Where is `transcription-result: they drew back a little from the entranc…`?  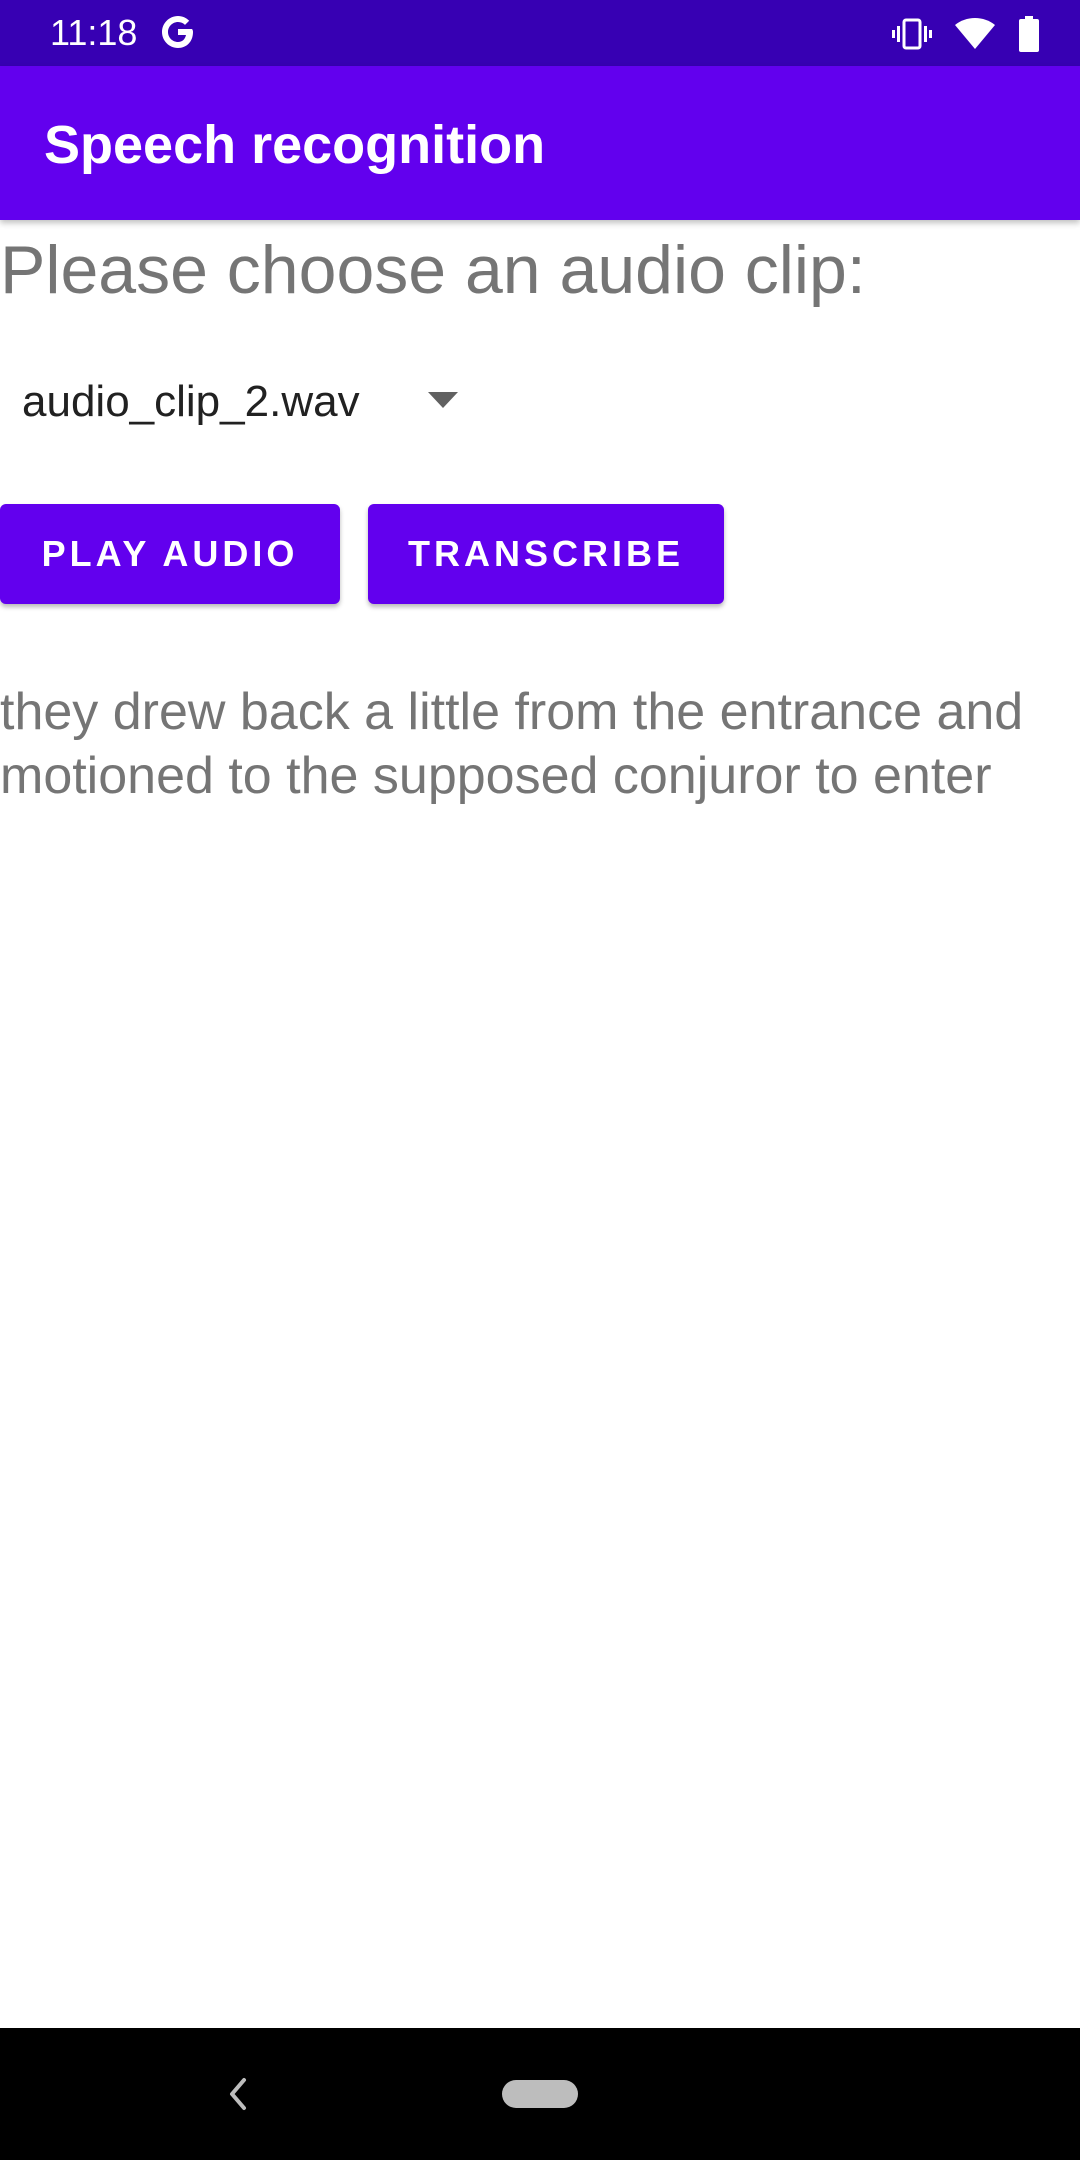
transcription-result: they drew back a little from the entranc… is located at coordinates (512, 744).